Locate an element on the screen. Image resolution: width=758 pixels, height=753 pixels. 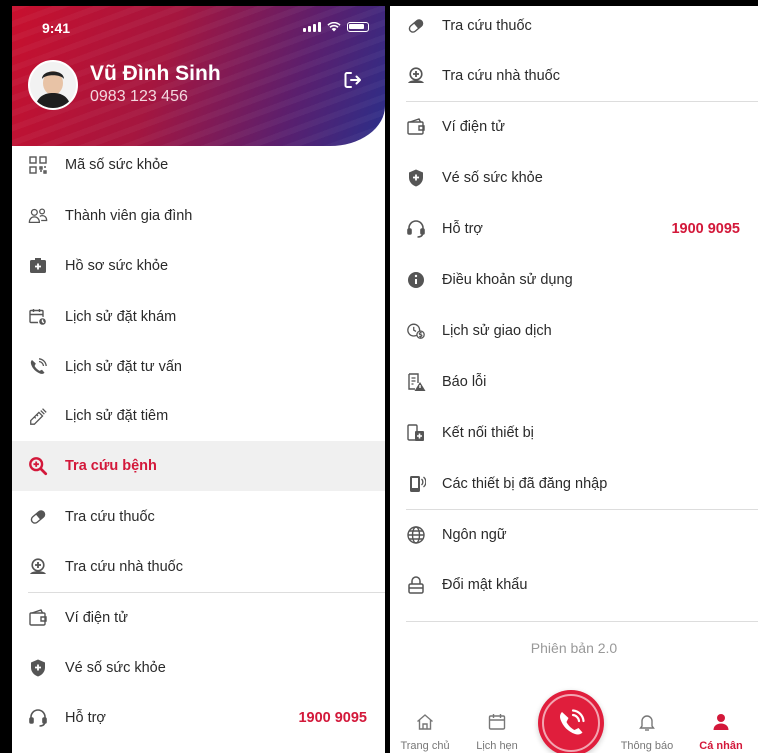
menu-item-vaccination-history: Lịch sử đặt tiêm is located at coordinates (198, 416).